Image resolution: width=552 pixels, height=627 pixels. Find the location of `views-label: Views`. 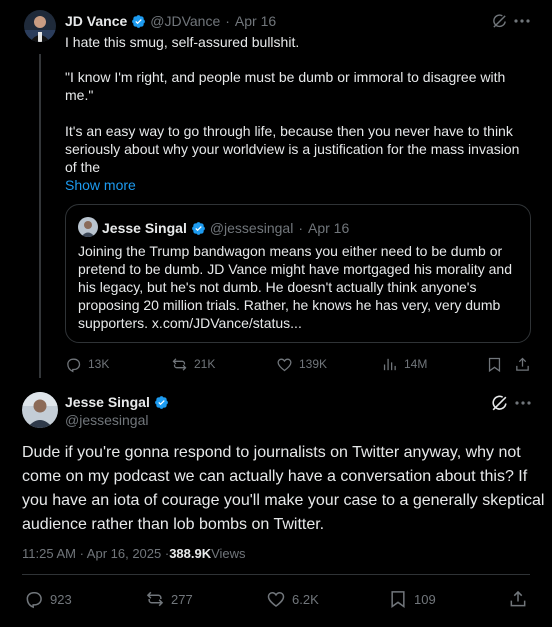

views-label: Views is located at coordinates (228, 553).